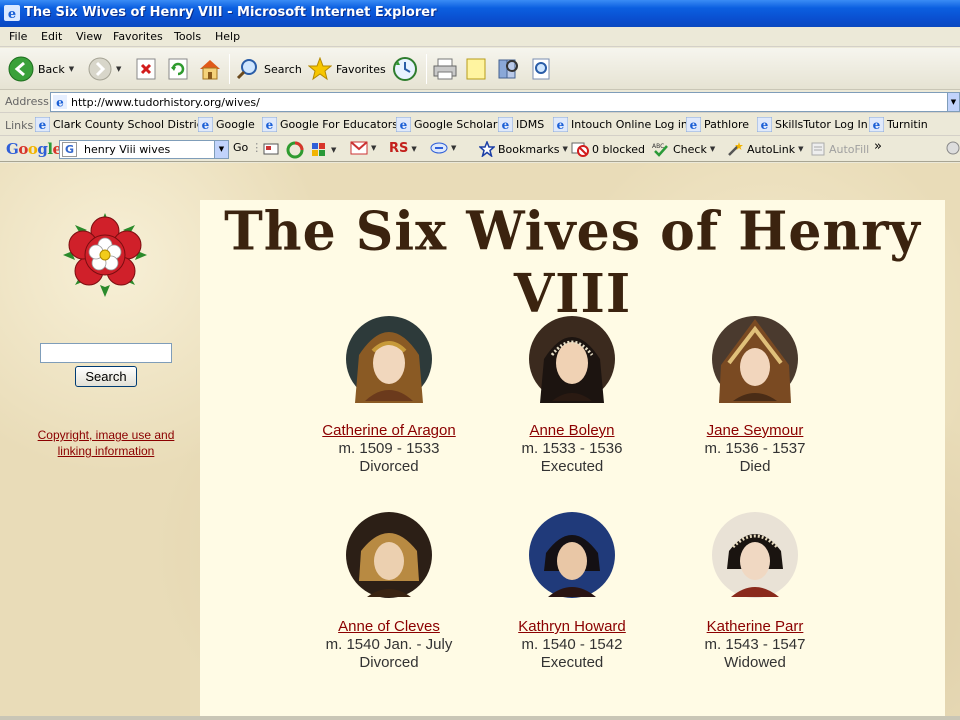 The image size is (960, 720). What do you see at coordinates (269, 69) in the screenshot?
I see `search-button: Search` at bounding box center [269, 69].